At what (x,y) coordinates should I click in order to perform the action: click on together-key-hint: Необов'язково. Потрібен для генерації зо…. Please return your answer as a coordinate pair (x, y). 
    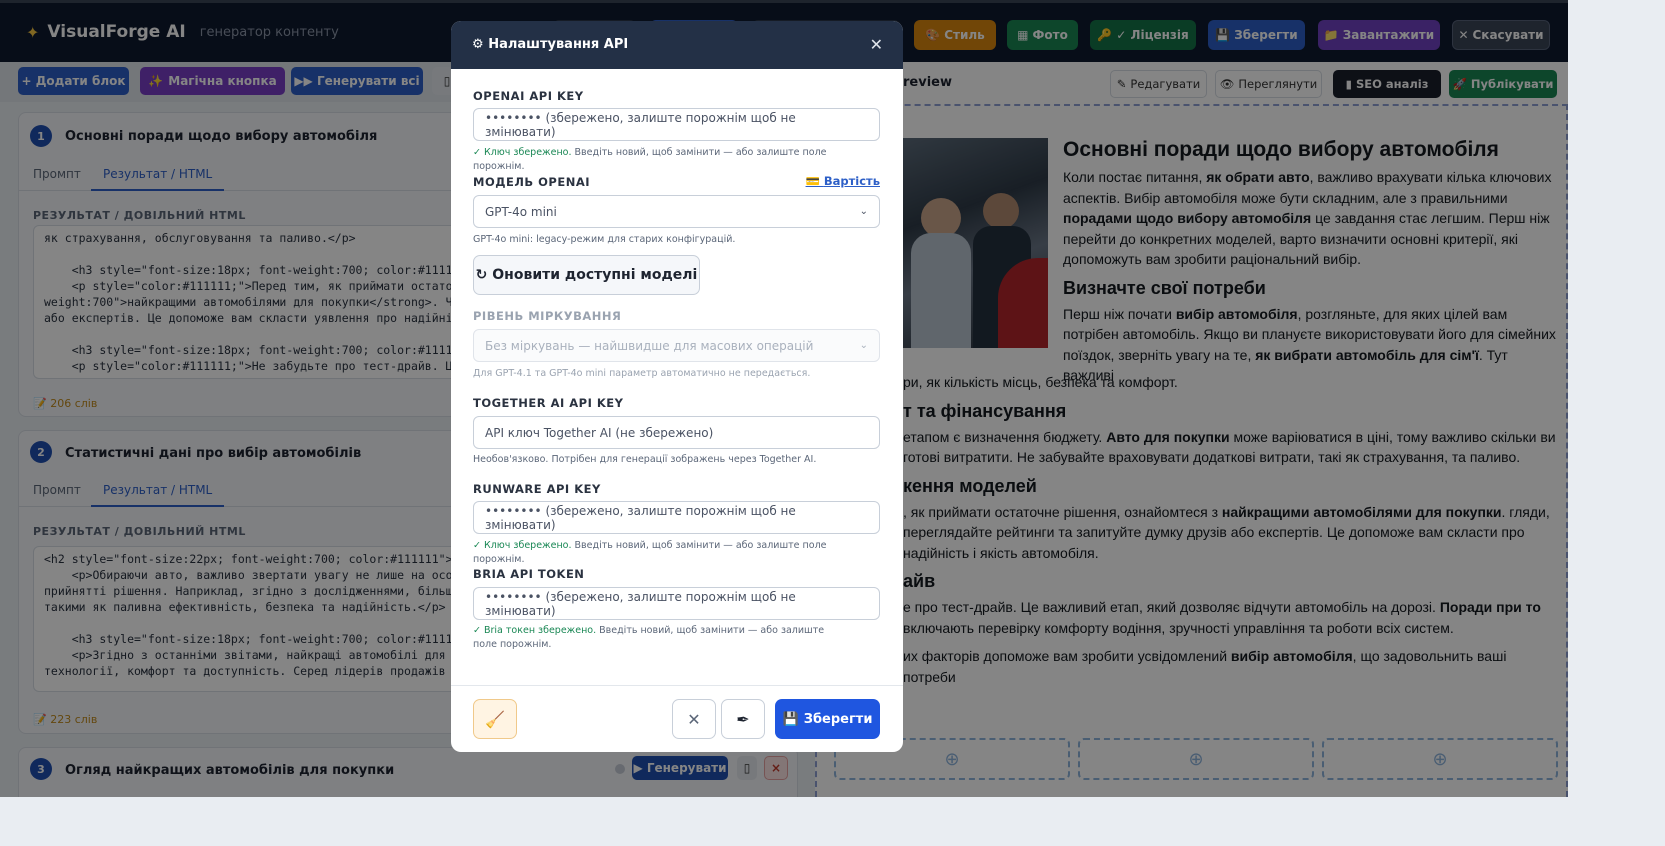
    Looking at the image, I should click on (645, 459).